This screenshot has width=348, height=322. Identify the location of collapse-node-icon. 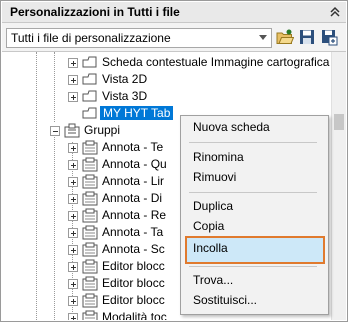
(55, 131).